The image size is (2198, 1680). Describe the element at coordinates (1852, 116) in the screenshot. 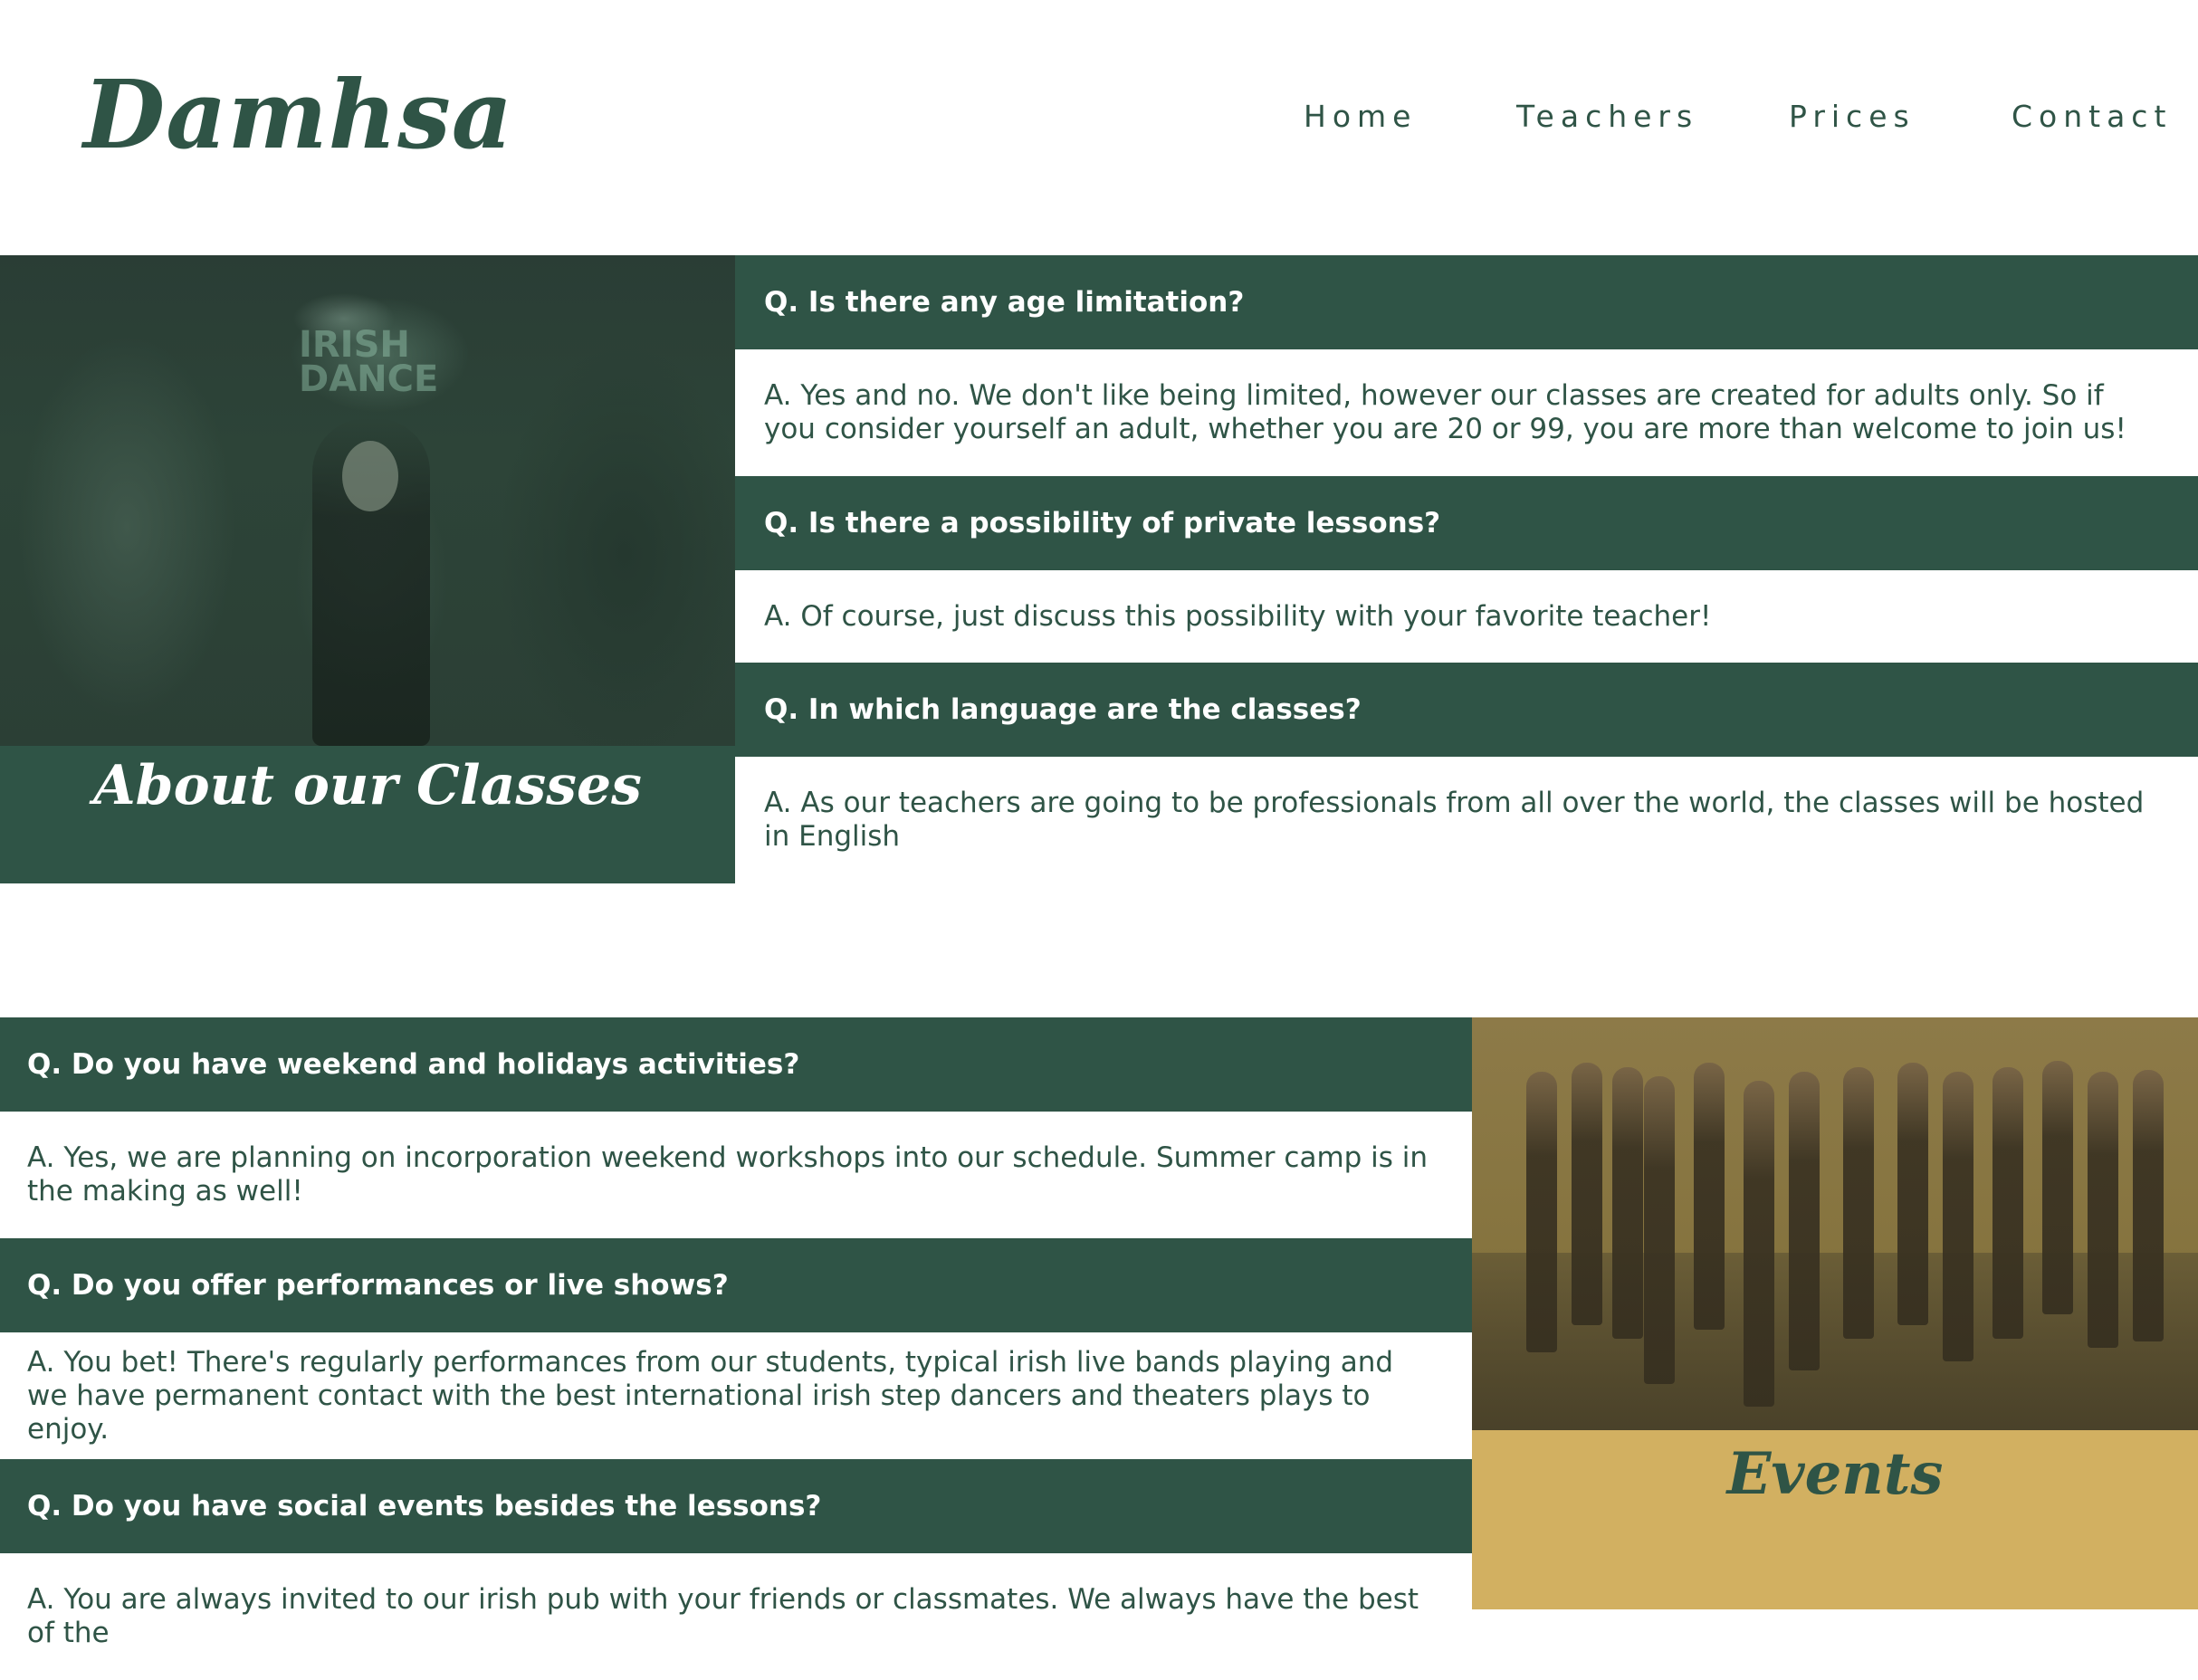

I see `nav-prices-link: Prices` at that location.